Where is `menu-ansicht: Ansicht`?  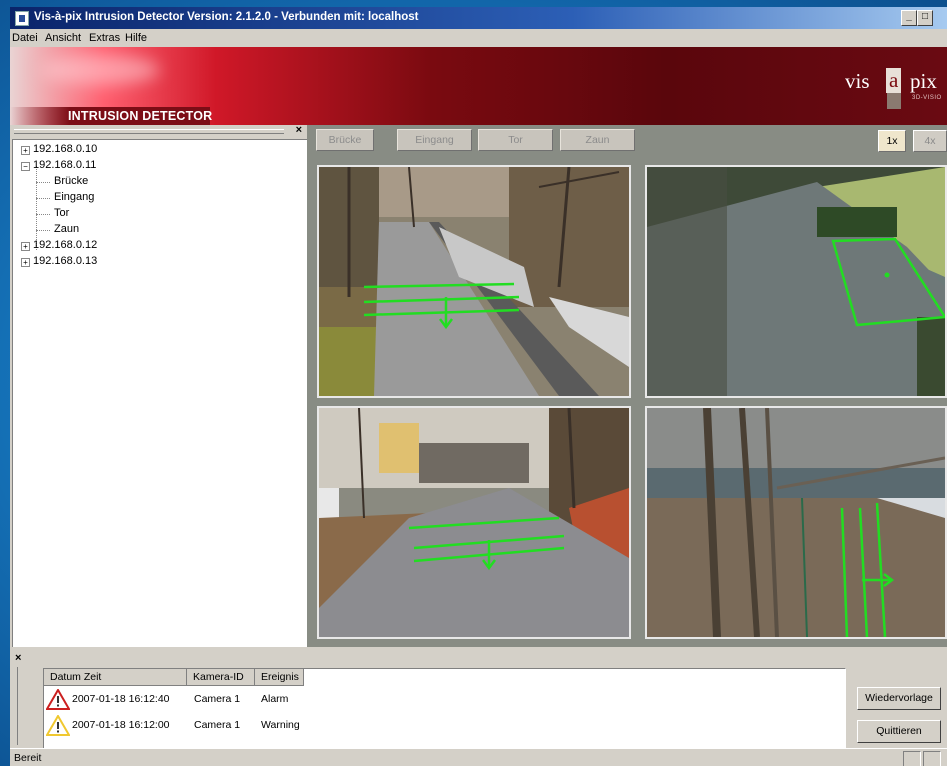
menu-ansicht: Ansicht is located at coordinates (63, 38).